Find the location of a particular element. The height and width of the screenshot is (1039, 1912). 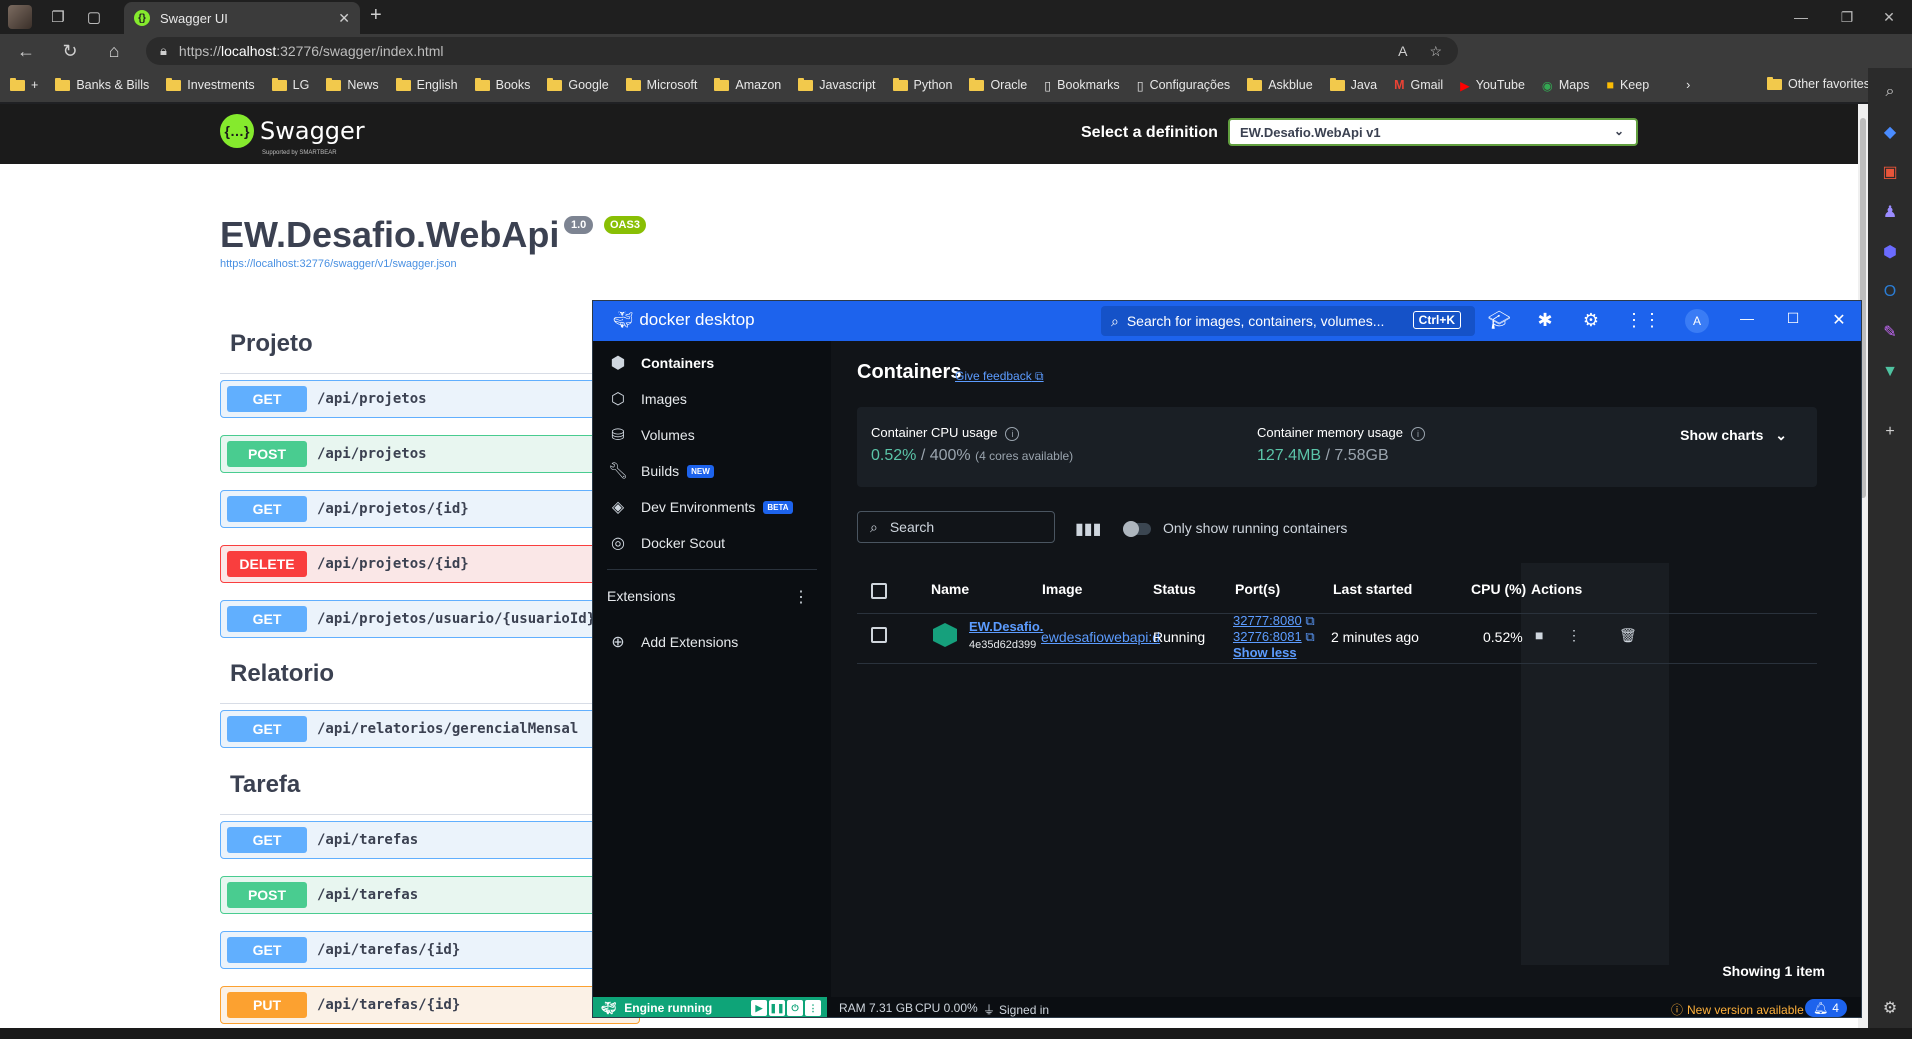

tag-tarefa: Tarefa is located at coordinates (265, 785).